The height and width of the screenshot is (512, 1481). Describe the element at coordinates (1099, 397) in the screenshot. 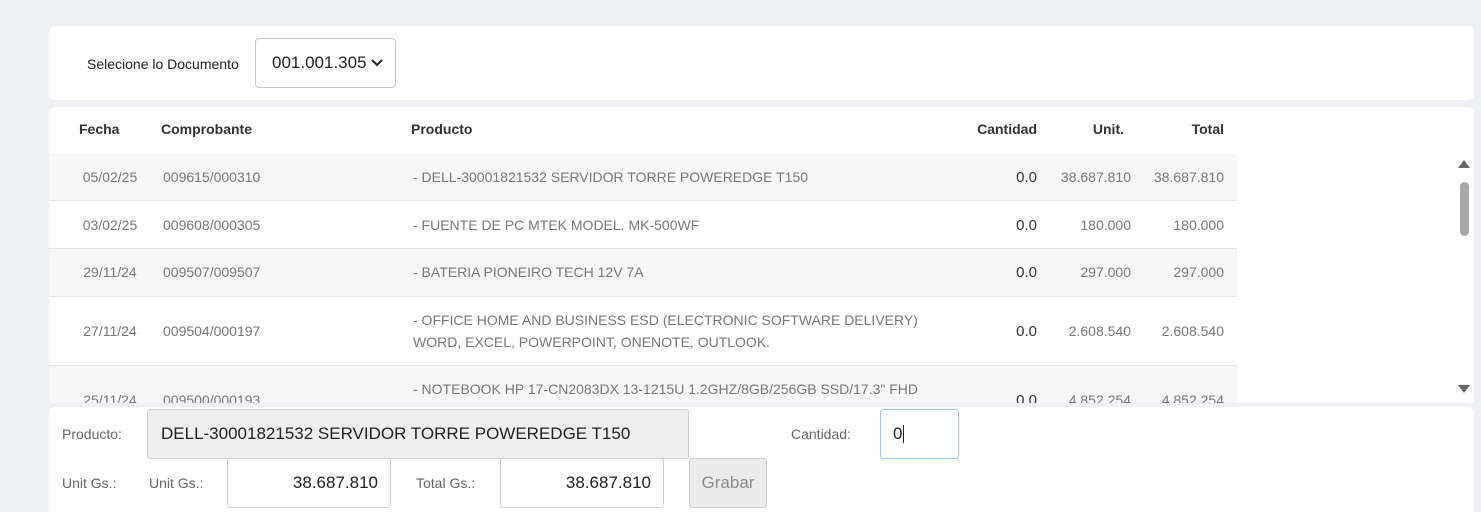

I see `cell-unit: 4.852.254` at that location.